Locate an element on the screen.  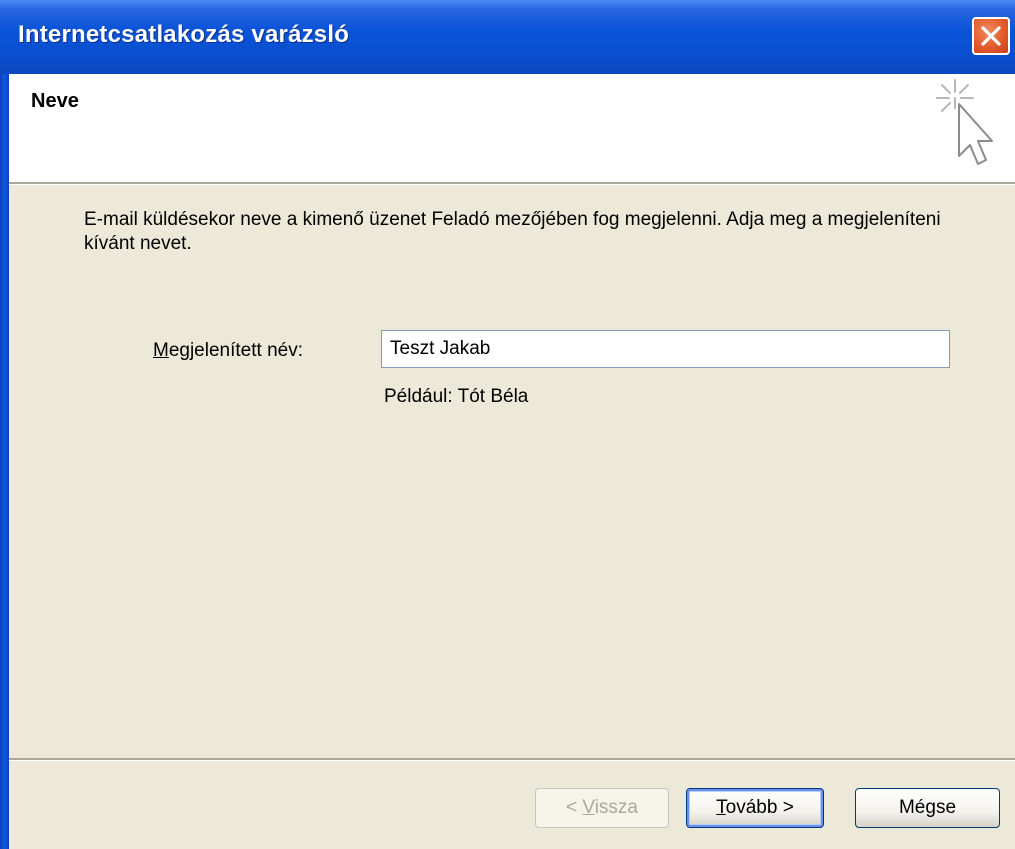
close-x-icon is located at coordinates (991, 36).